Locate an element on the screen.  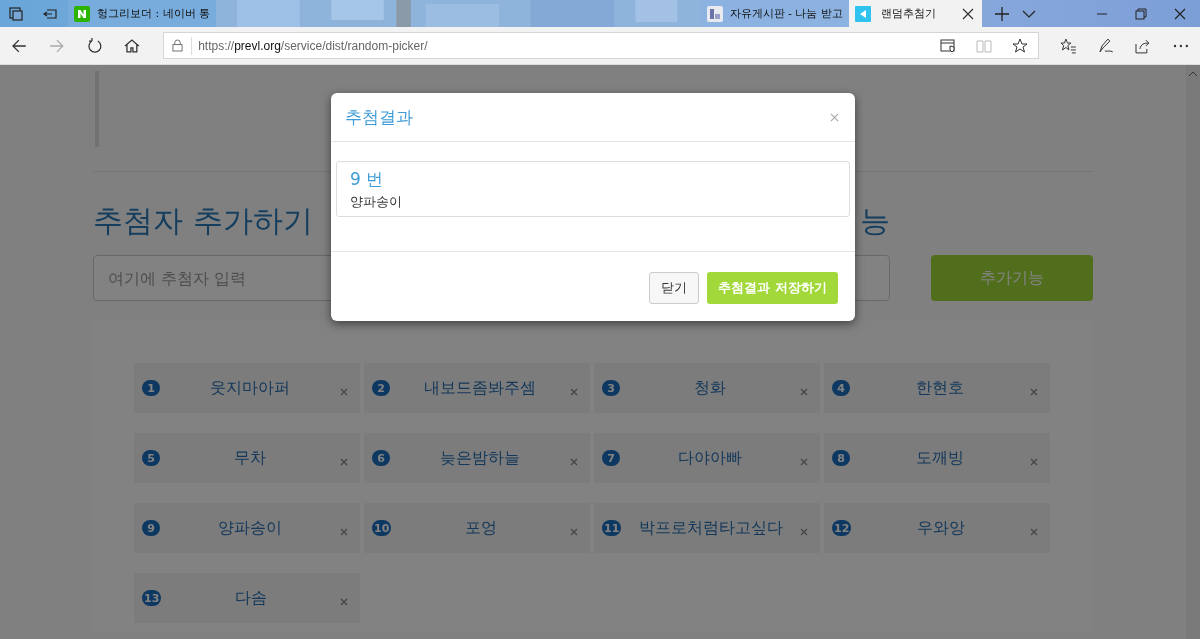
number-badge: 6 is located at coordinates (381, 458).